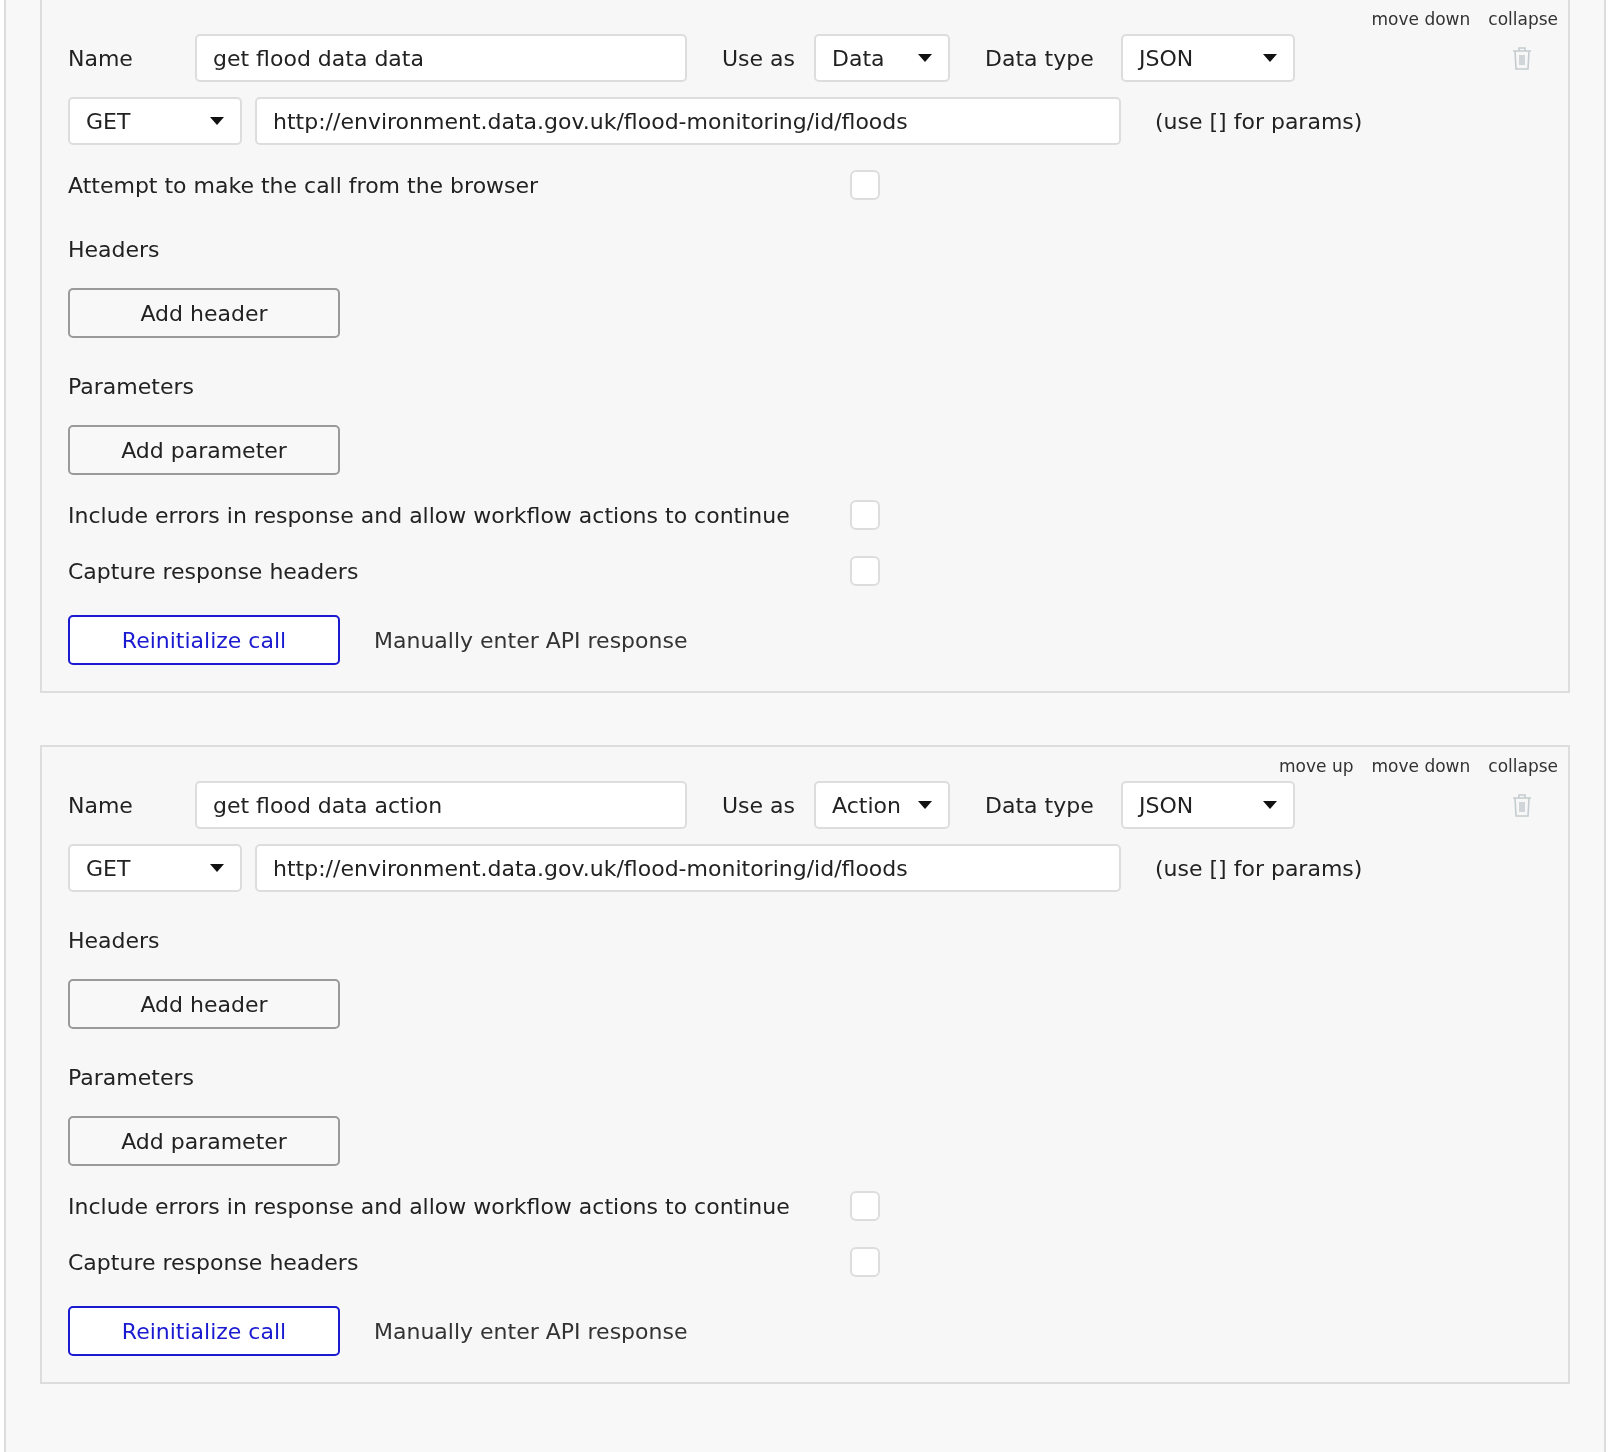 The image size is (1624, 1452). What do you see at coordinates (882, 805) in the screenshot?
I see `use-as-dropdown: Action` at bounding box center [882, 805].